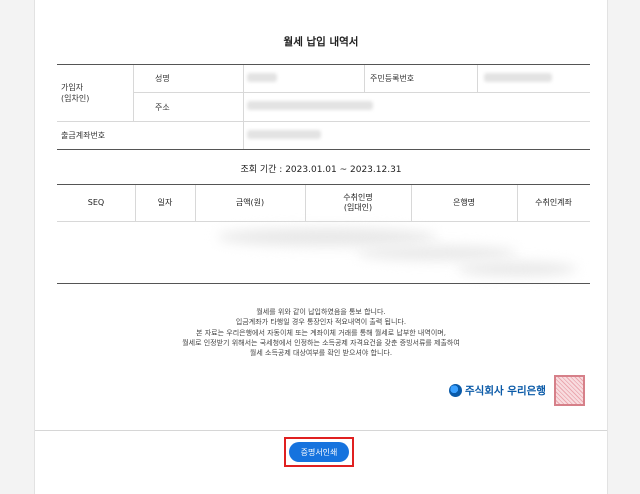  What do you see at coordinates (323, 149) in the screenshot?
I see `info-bottom-border` at bounding box center [323, 149].